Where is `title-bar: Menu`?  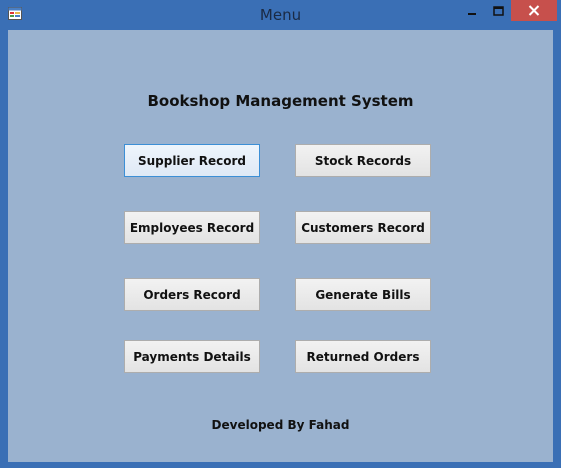 title-bar: Menu is located at coordinates (280, 14).